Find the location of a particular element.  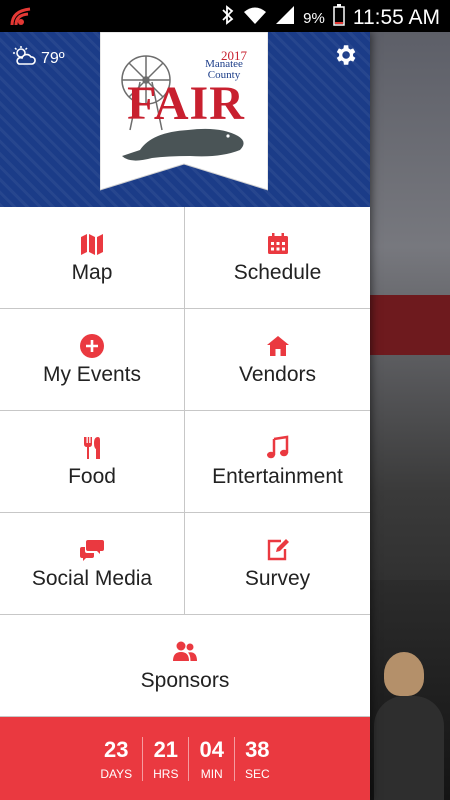

store-icon is located at coordinates (277, 345).